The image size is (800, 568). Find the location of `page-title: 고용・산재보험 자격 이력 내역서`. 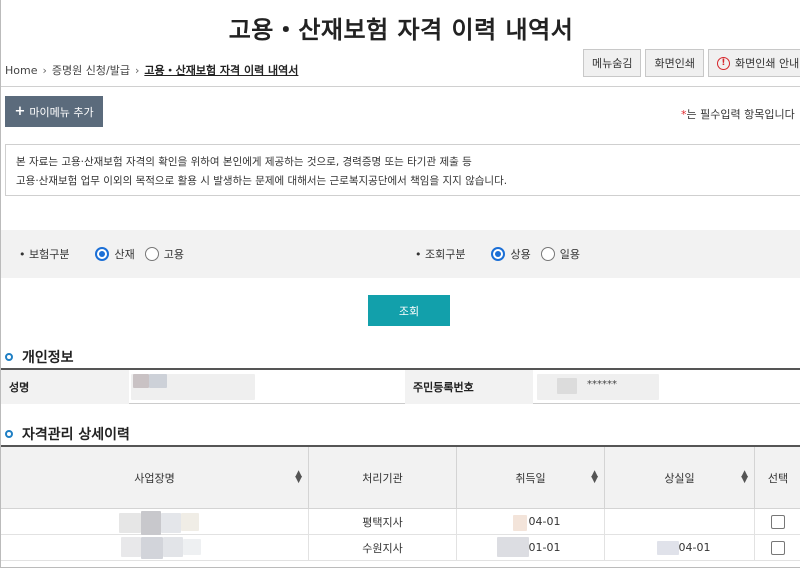

page-title: 고용・산재보험 자격 이력 내역서 is located at coordinates (401, 30).